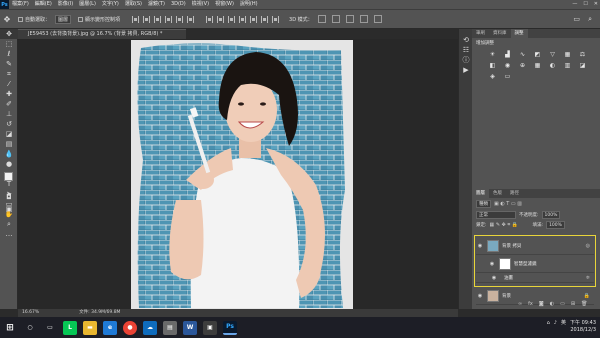 The width and height of the screenshot is (600, 338). I want to click on volume-icon: ♪, so click(555, 323).